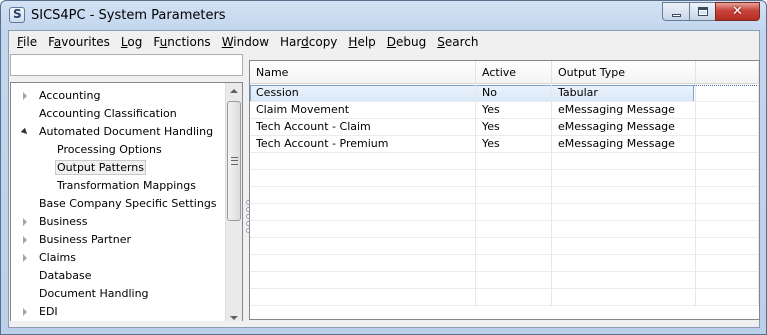 This screenshot has width=767, height=335. I want to click on scroll-thumb, so click(234, 161).